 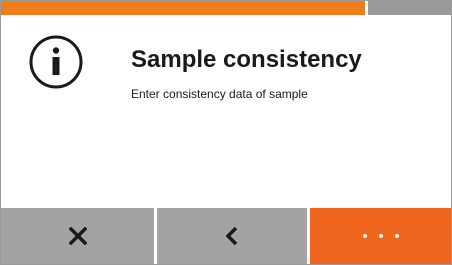 What do you see at coordinates (246, 59) in the screenshot?
I see `dialog-title: Sample consistency` at bounding box center [246, 59].